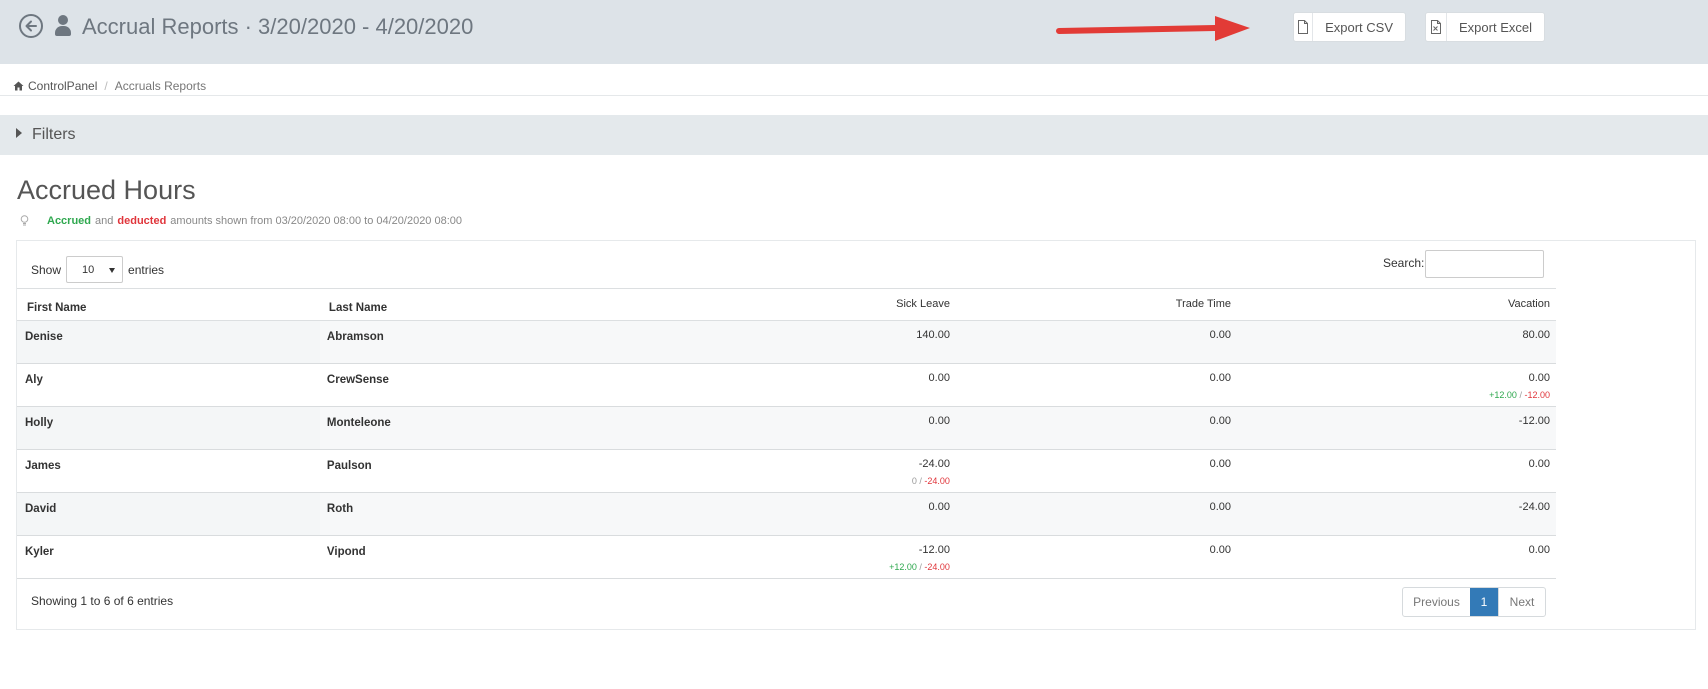 Image resolution: width=1708 pixels, height=689 pixels. Describe the element at coordinates (786, 481) in the screenshot. I see `sick-leave-breakdown: 0 / -24.00` at that location.